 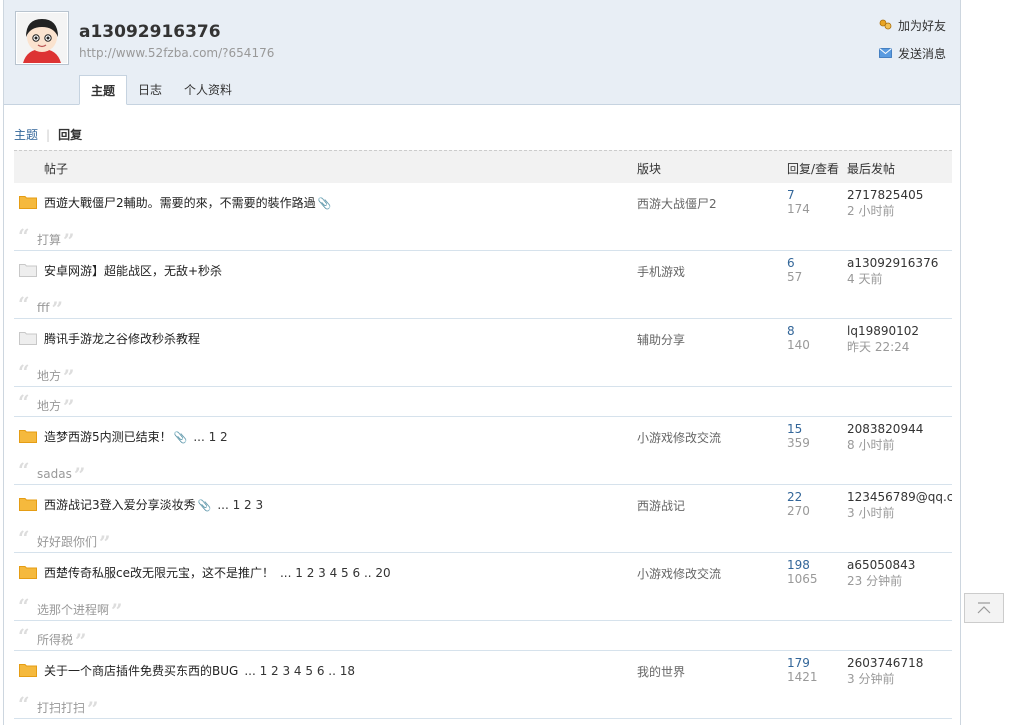 What do you see at coordinates (56, 169) in the screenshot?
I see `header-title: 帖子` at bounding box center [56, 169].